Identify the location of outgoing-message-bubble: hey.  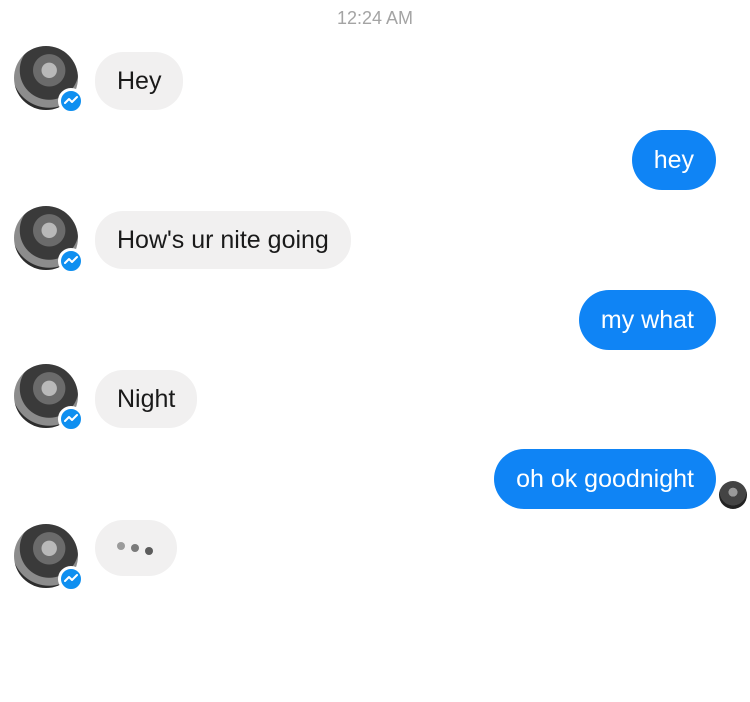
(673, 160).